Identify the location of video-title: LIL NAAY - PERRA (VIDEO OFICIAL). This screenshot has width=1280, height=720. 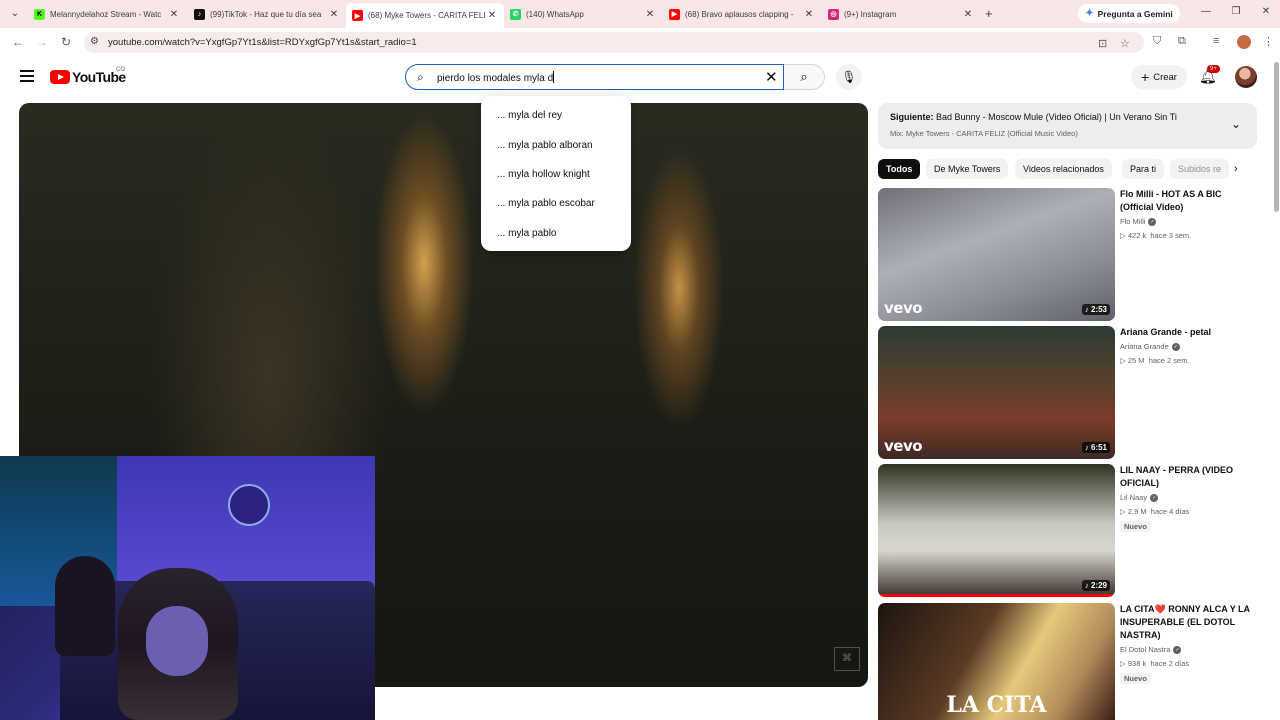
(1188, 477).